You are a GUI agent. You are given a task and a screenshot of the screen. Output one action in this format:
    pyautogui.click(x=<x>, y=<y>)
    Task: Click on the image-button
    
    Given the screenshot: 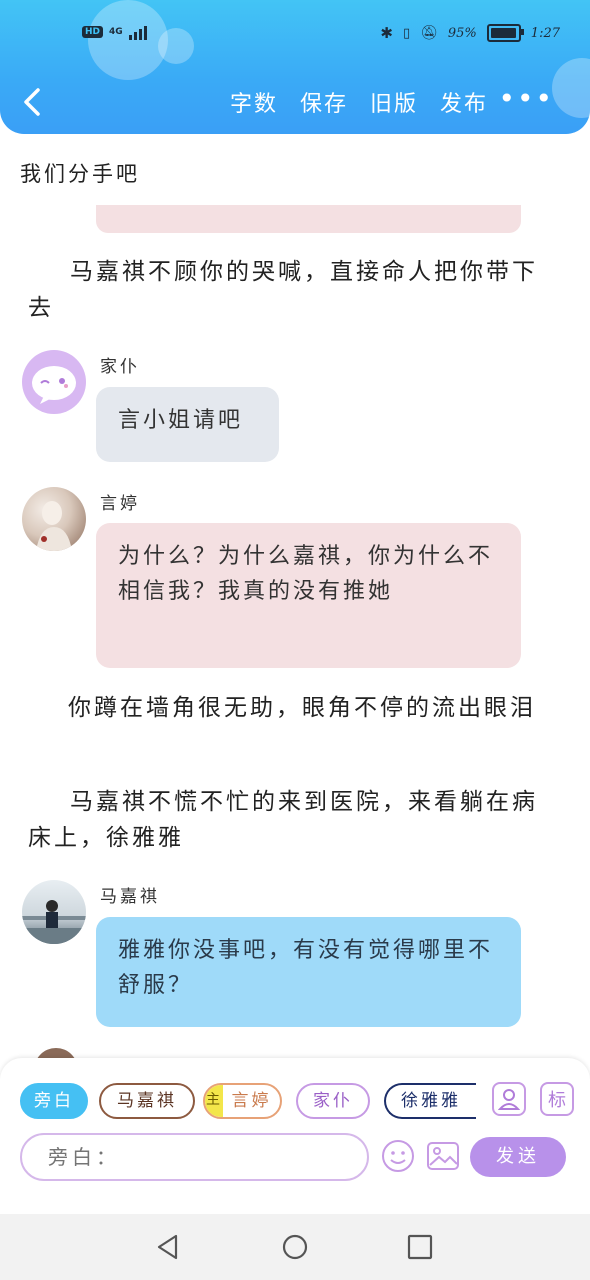 What is the action you would take?
    pyautogui.click(x=443, y=1156)
    